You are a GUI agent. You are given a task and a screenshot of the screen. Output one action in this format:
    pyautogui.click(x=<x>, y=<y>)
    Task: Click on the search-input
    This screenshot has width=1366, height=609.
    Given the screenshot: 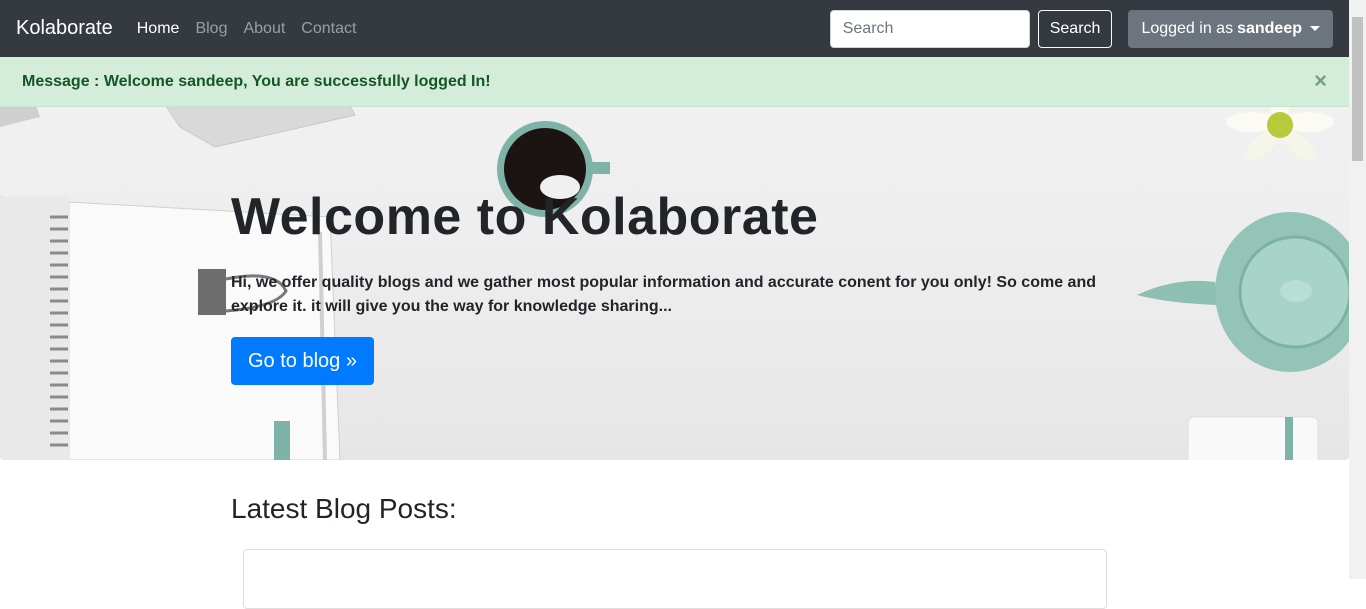 What is the action you would take?
    pyautogui.click(x=929, y=28)
    